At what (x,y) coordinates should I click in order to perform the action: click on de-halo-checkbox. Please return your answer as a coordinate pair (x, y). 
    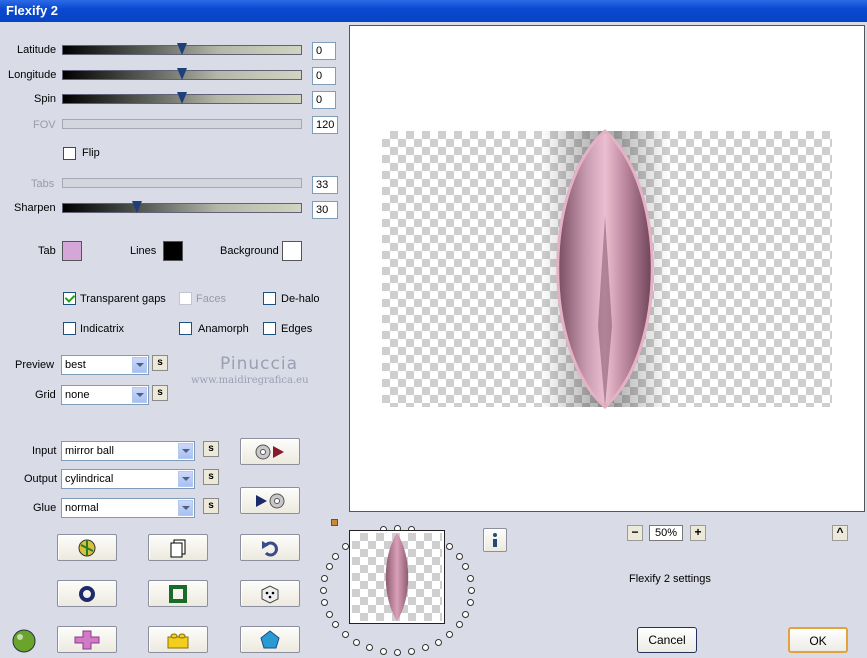
    Looking at the image, I should click on (269, 298).